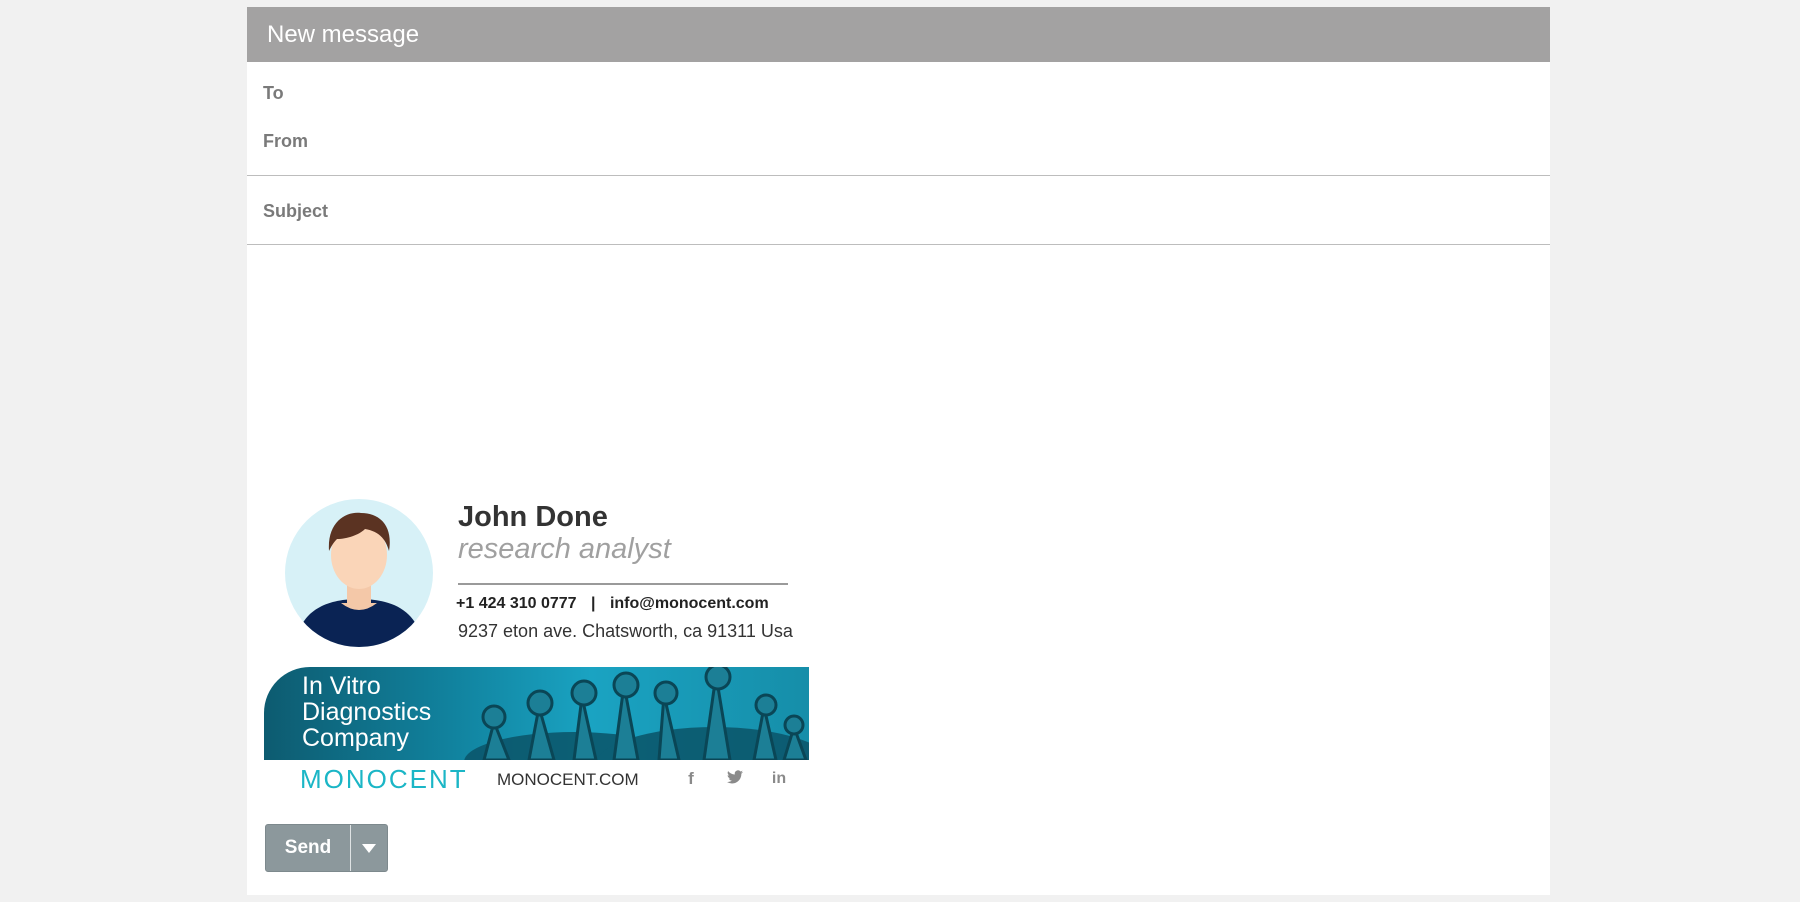 This screenshot has height=902, width=1800. Describe the element at coordinates (691, 779) in the screenshot. I see `facebook-icon: f` at that location.